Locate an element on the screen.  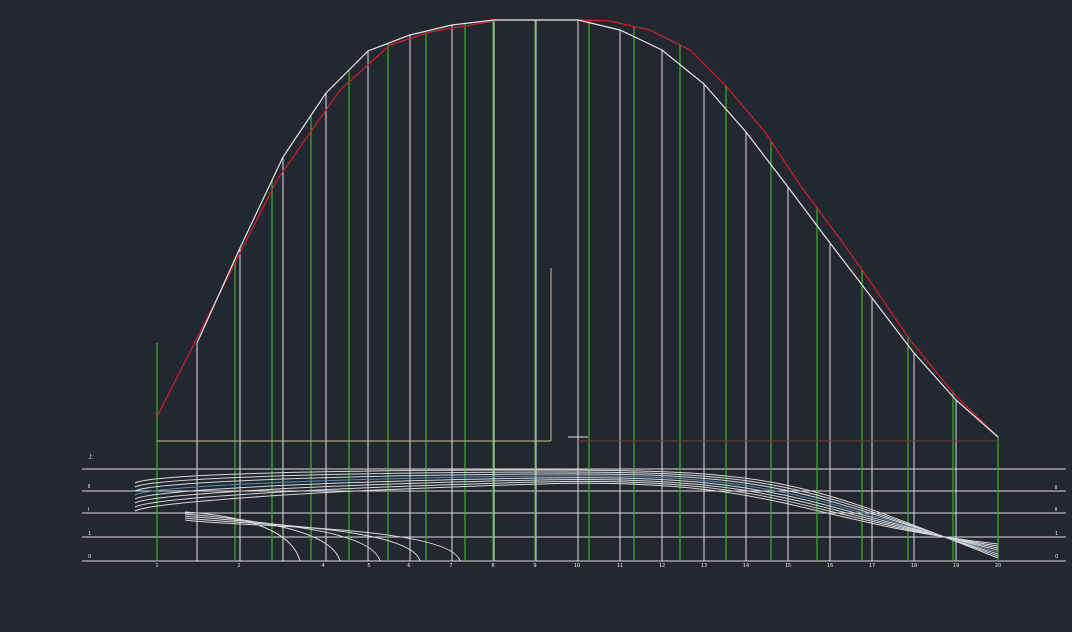
station-label: 12 is located at coordinates (662, 566).